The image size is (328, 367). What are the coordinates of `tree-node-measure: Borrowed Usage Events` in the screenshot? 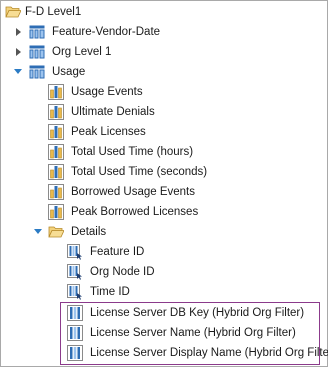 It's located at (161, 192).